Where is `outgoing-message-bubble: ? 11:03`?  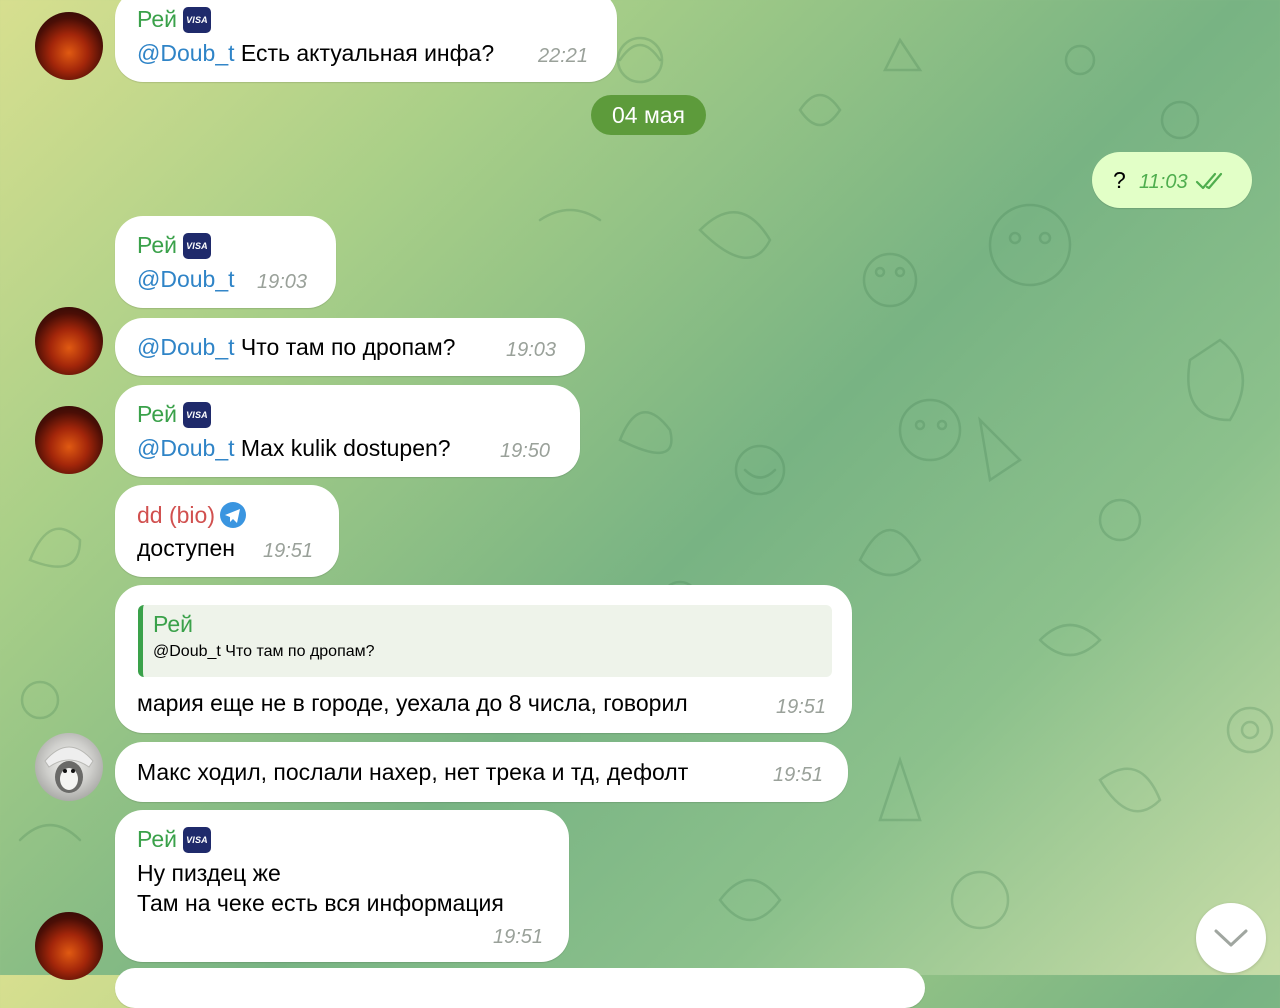 outgoing-message-bubble: ? 11:03 is located at coordinates (1172, 180).